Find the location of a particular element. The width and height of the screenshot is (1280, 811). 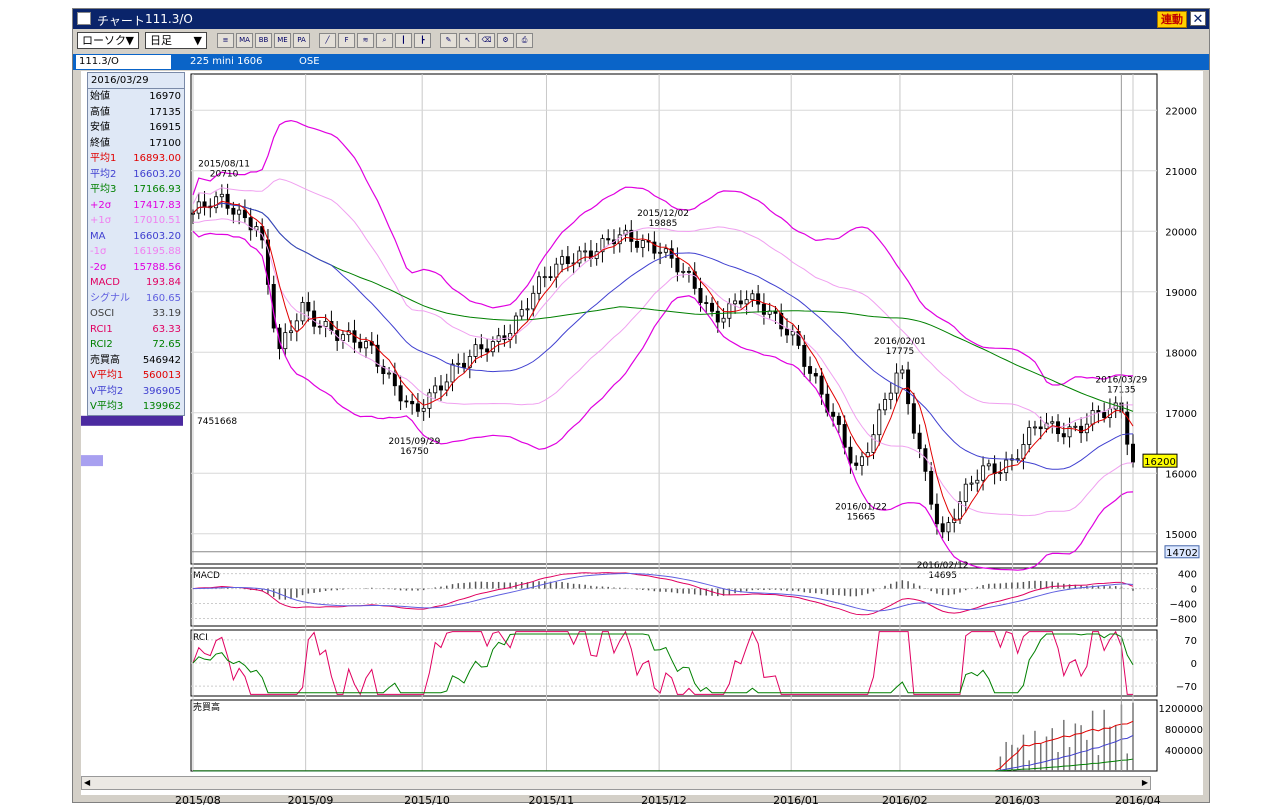

data-panel-row: 平均2 16603.20 is located at coordinates (136, 175).